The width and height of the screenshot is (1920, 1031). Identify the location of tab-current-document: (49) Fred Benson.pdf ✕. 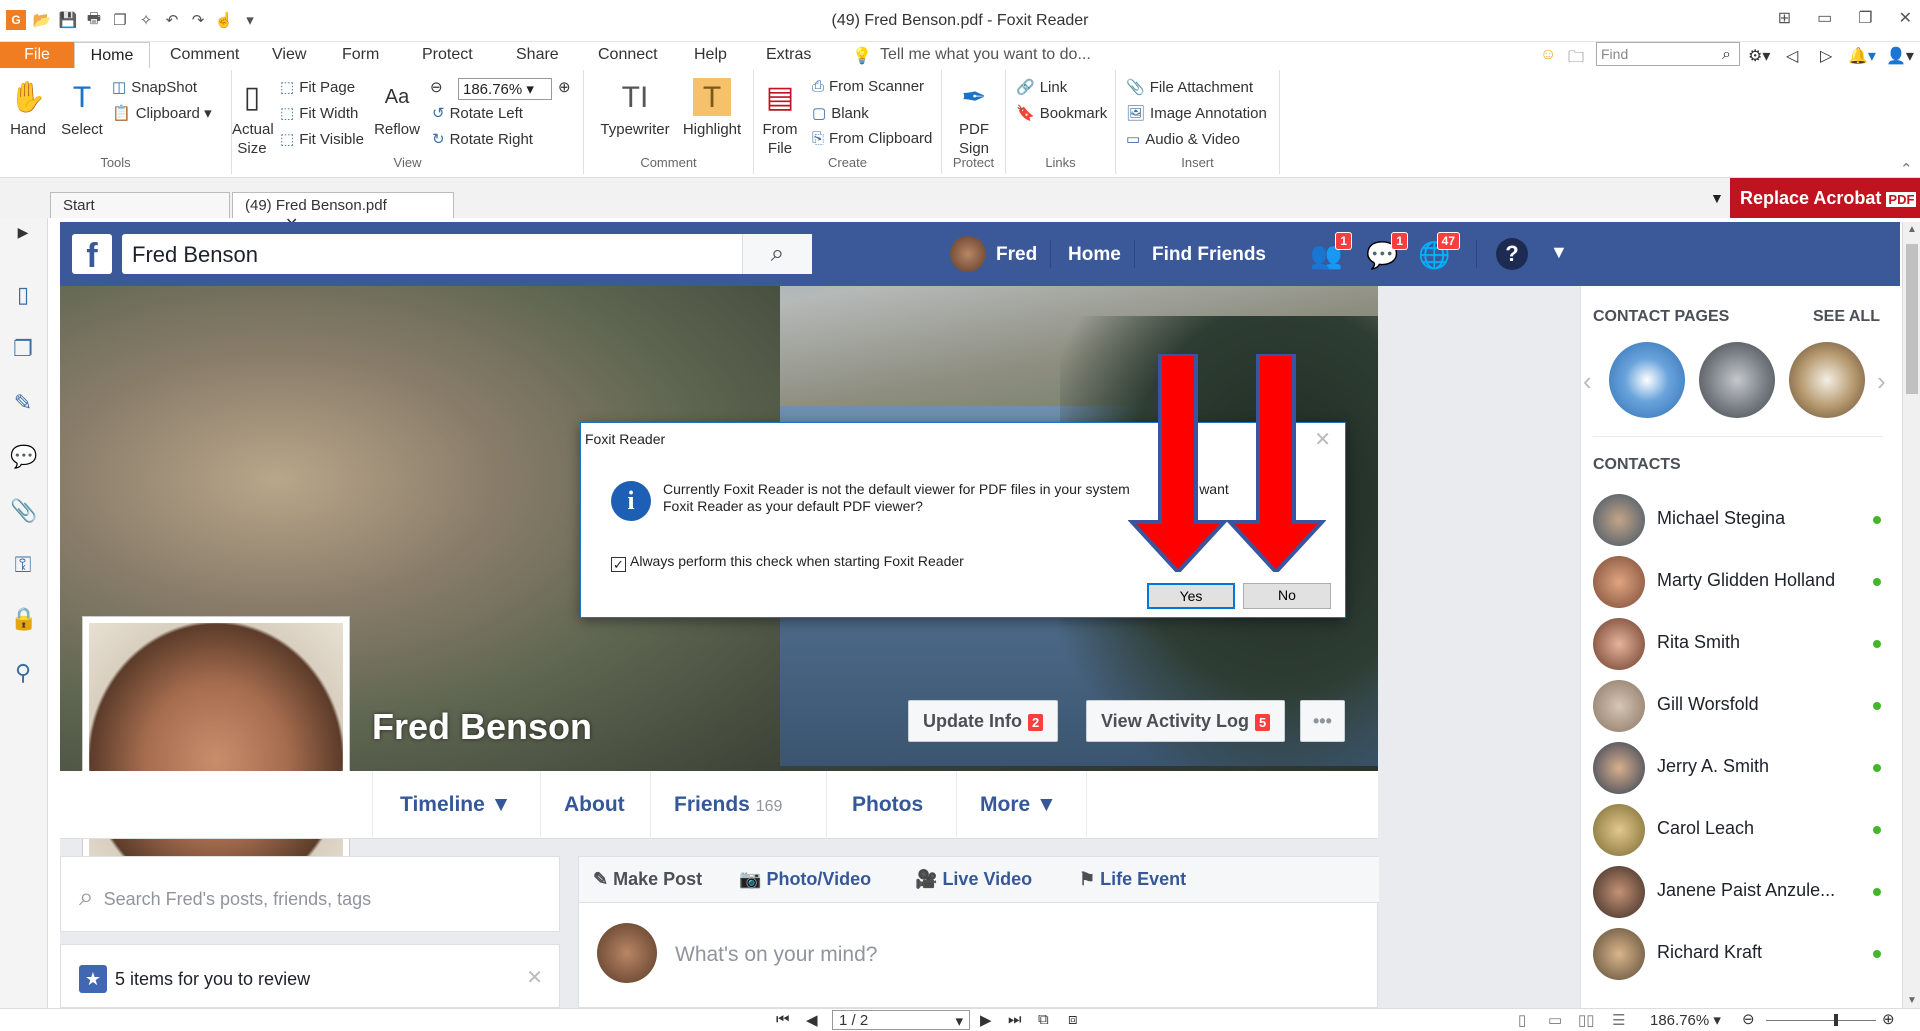
(343, 212).